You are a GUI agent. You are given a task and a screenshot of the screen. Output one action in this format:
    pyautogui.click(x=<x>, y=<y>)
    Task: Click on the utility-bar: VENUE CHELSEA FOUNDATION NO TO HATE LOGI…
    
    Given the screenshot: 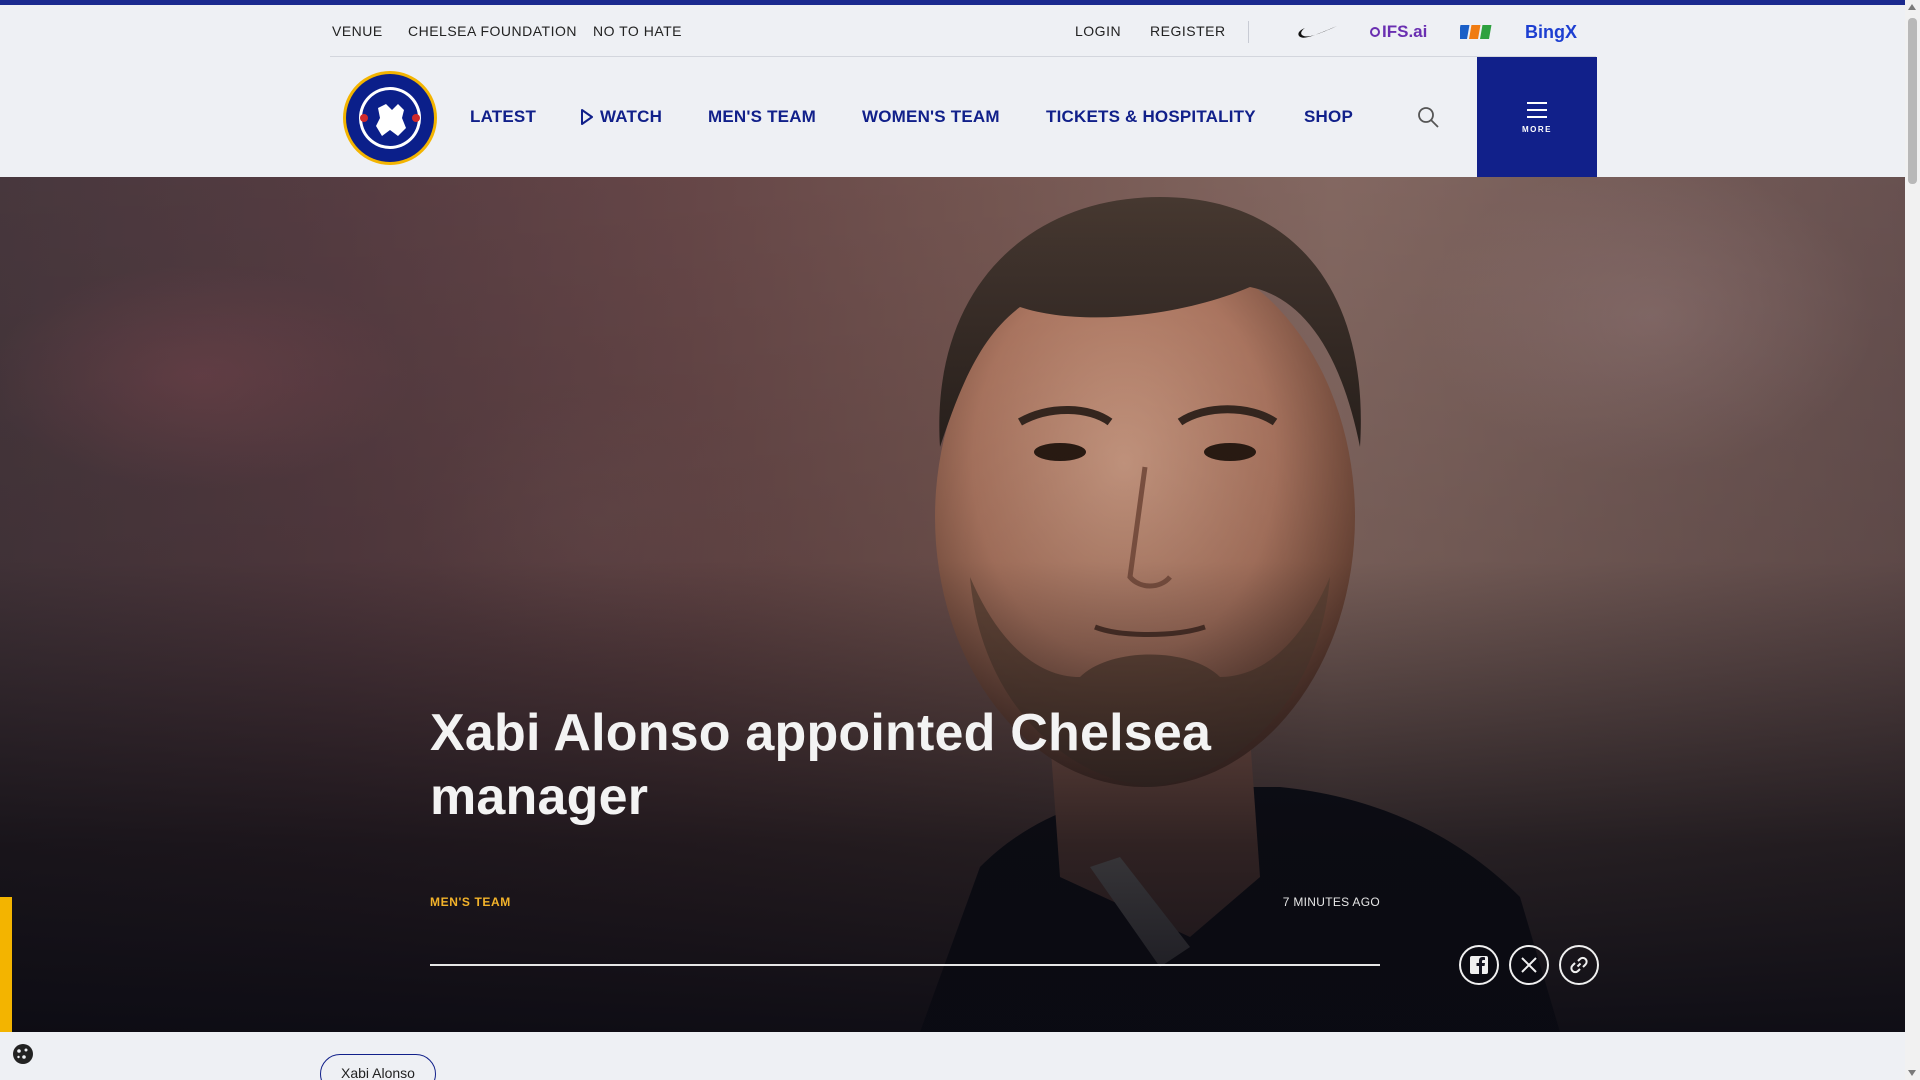 What is the action you would take?
    pyautogui.click(x=952, y=31)
    